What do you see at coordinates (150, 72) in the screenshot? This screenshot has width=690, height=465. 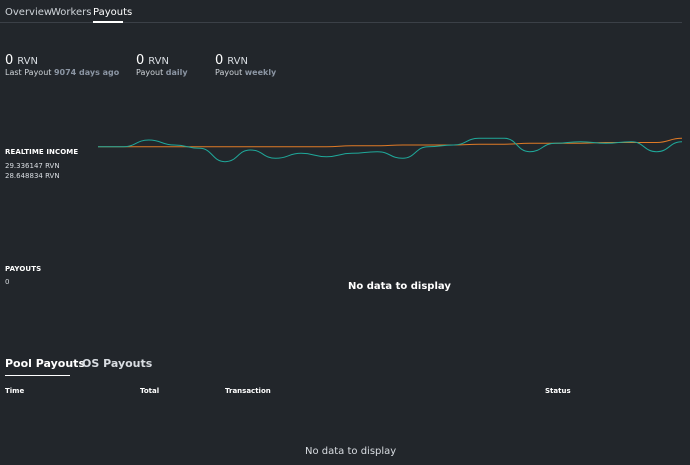 I see `daily-payout-label: Payout` at bounding box center [150, 72].